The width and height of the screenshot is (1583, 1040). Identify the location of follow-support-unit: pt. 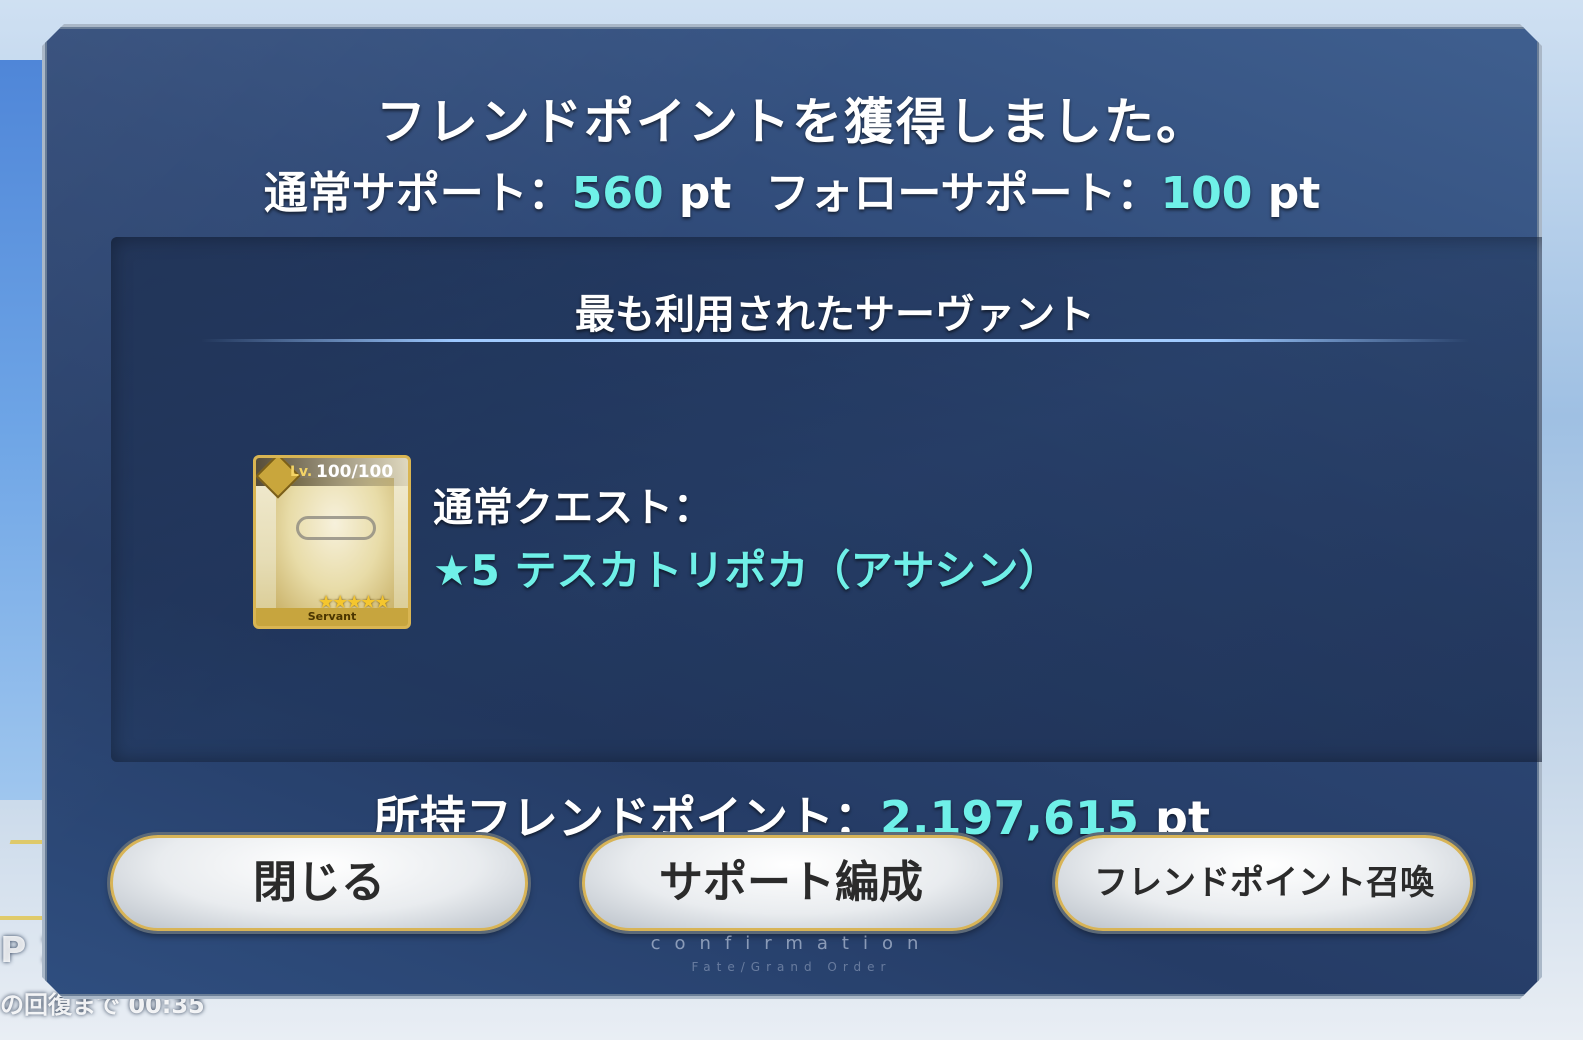
(1294, 193).